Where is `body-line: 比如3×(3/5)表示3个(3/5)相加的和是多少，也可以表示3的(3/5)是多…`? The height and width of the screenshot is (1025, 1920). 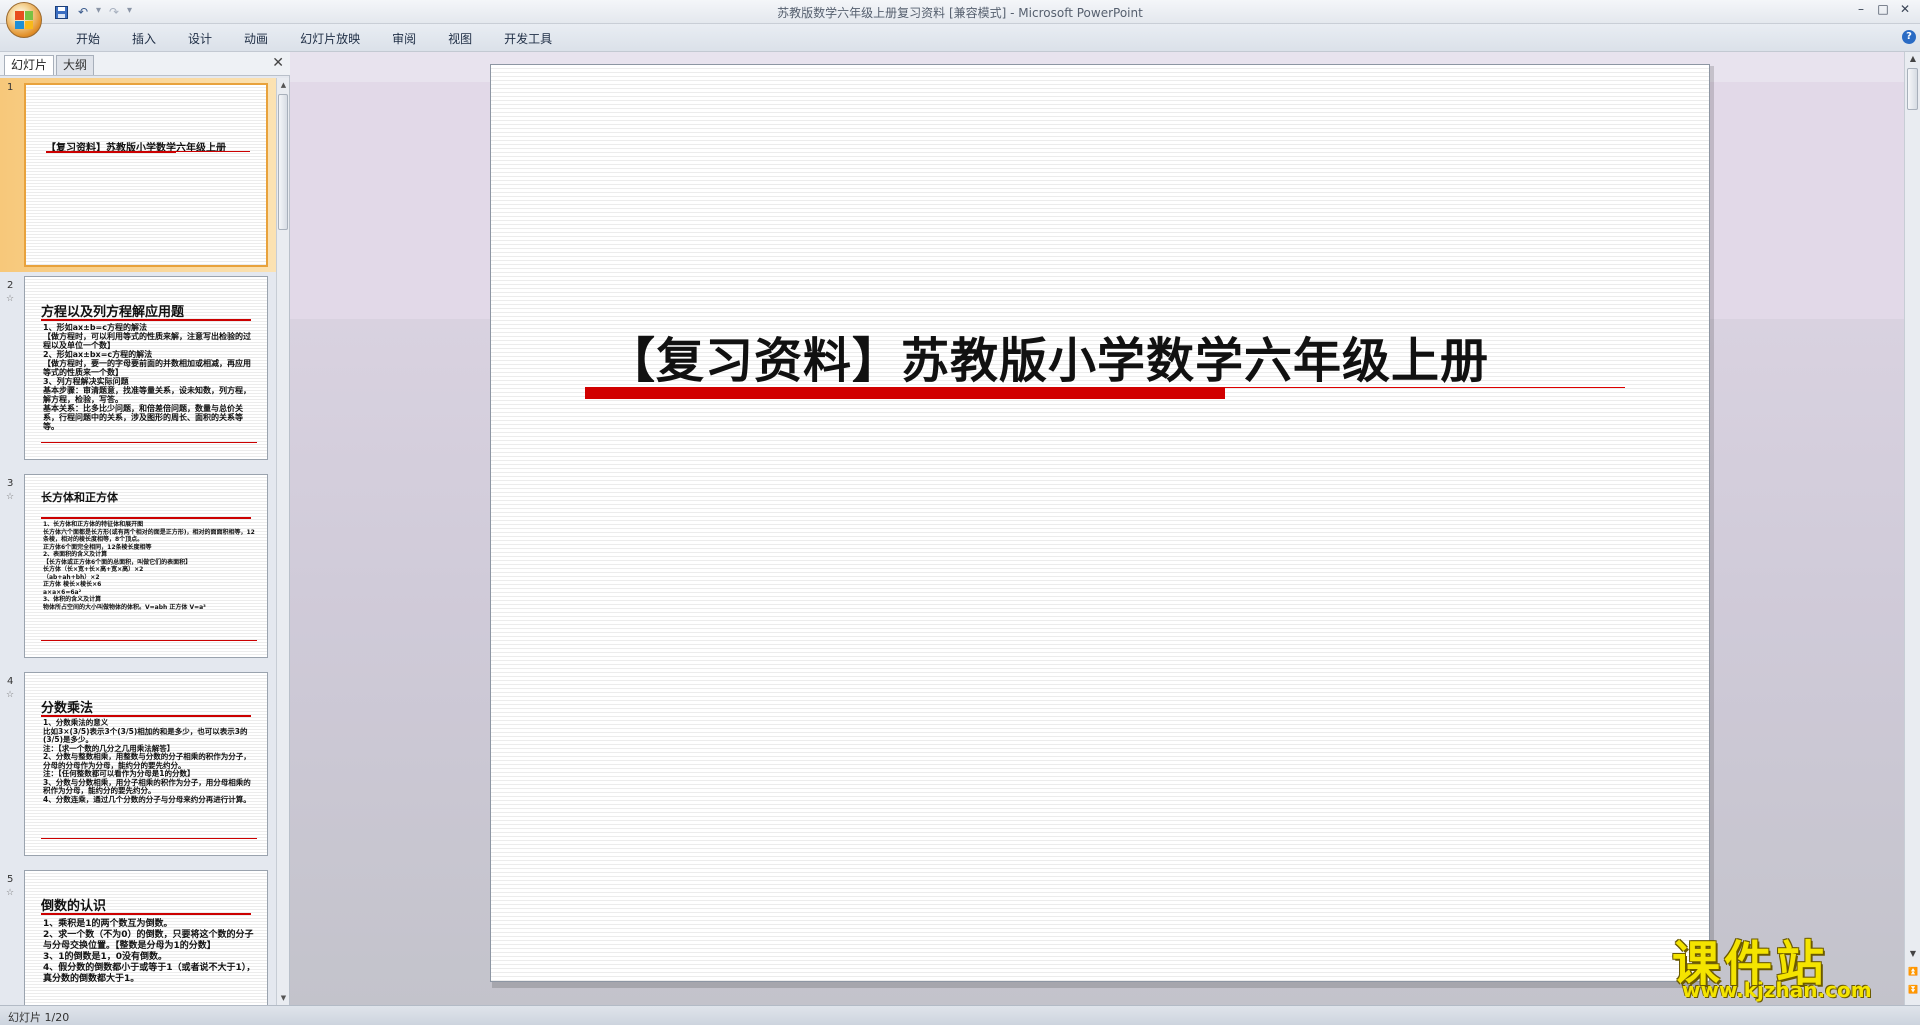 body-line: 比如3×(3/5)表示3个(3/5)相加的和是多少，也可以表示3的(3/5)是多… is located at coordinates (145, 735).